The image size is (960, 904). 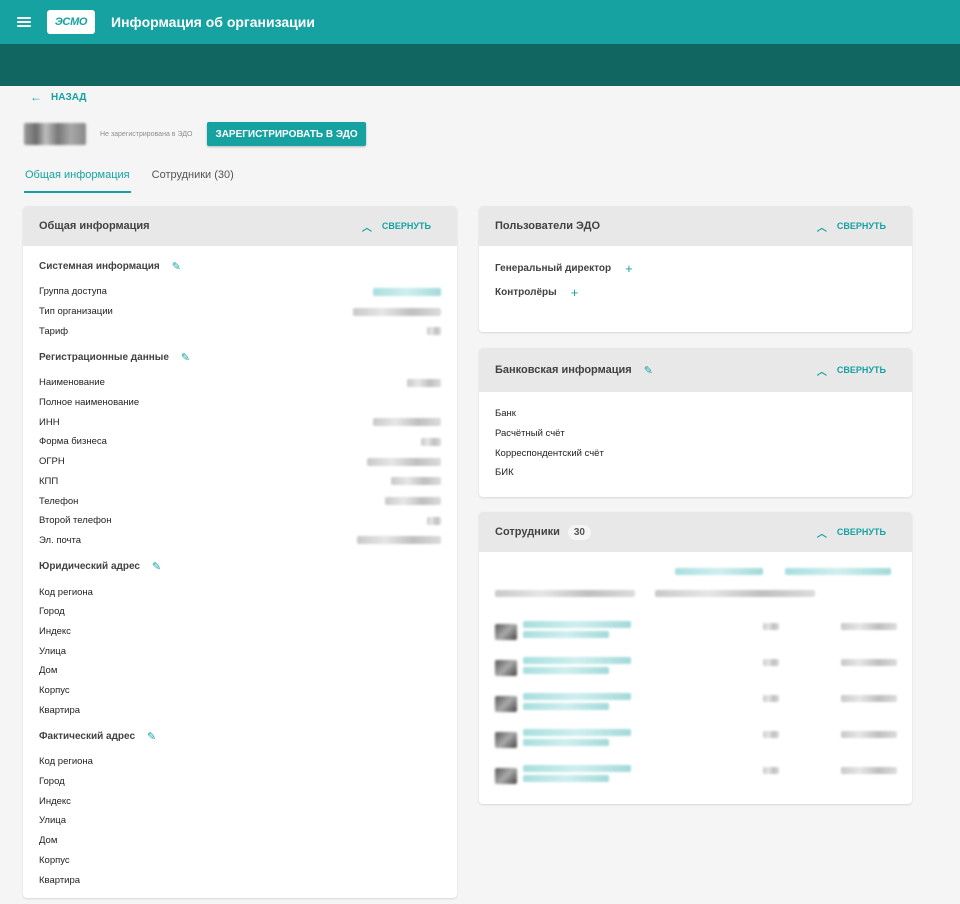 I want to click on card-title-text: Банковская информация, so click(x=563, y=370).